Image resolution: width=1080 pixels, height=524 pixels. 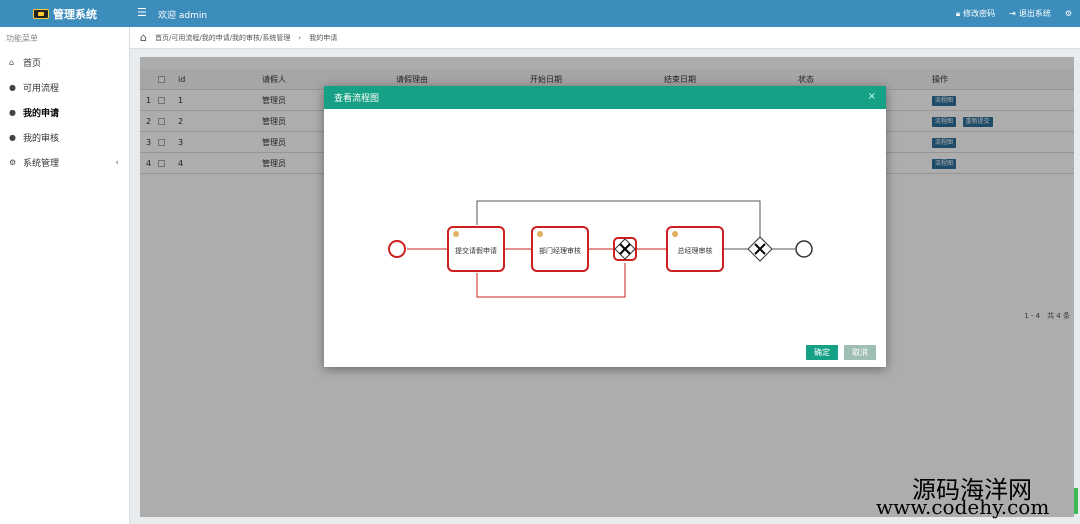 What do you see at coordinates (13, 162) in the screenshot?
I see `gear-icon: ⚙` at bounding box center [13, 162].